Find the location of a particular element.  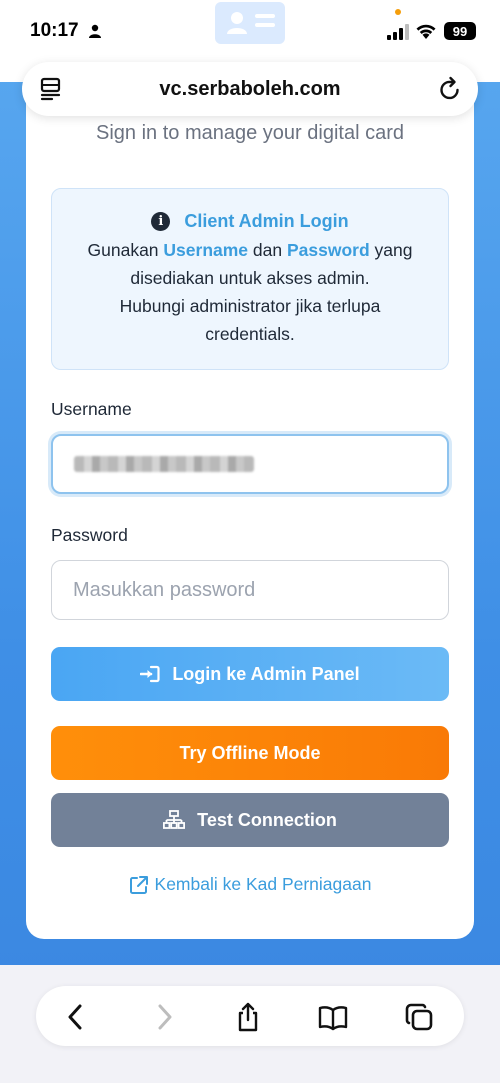

info-title-row: i Client Admin Login is located at coordinates (250, 221).